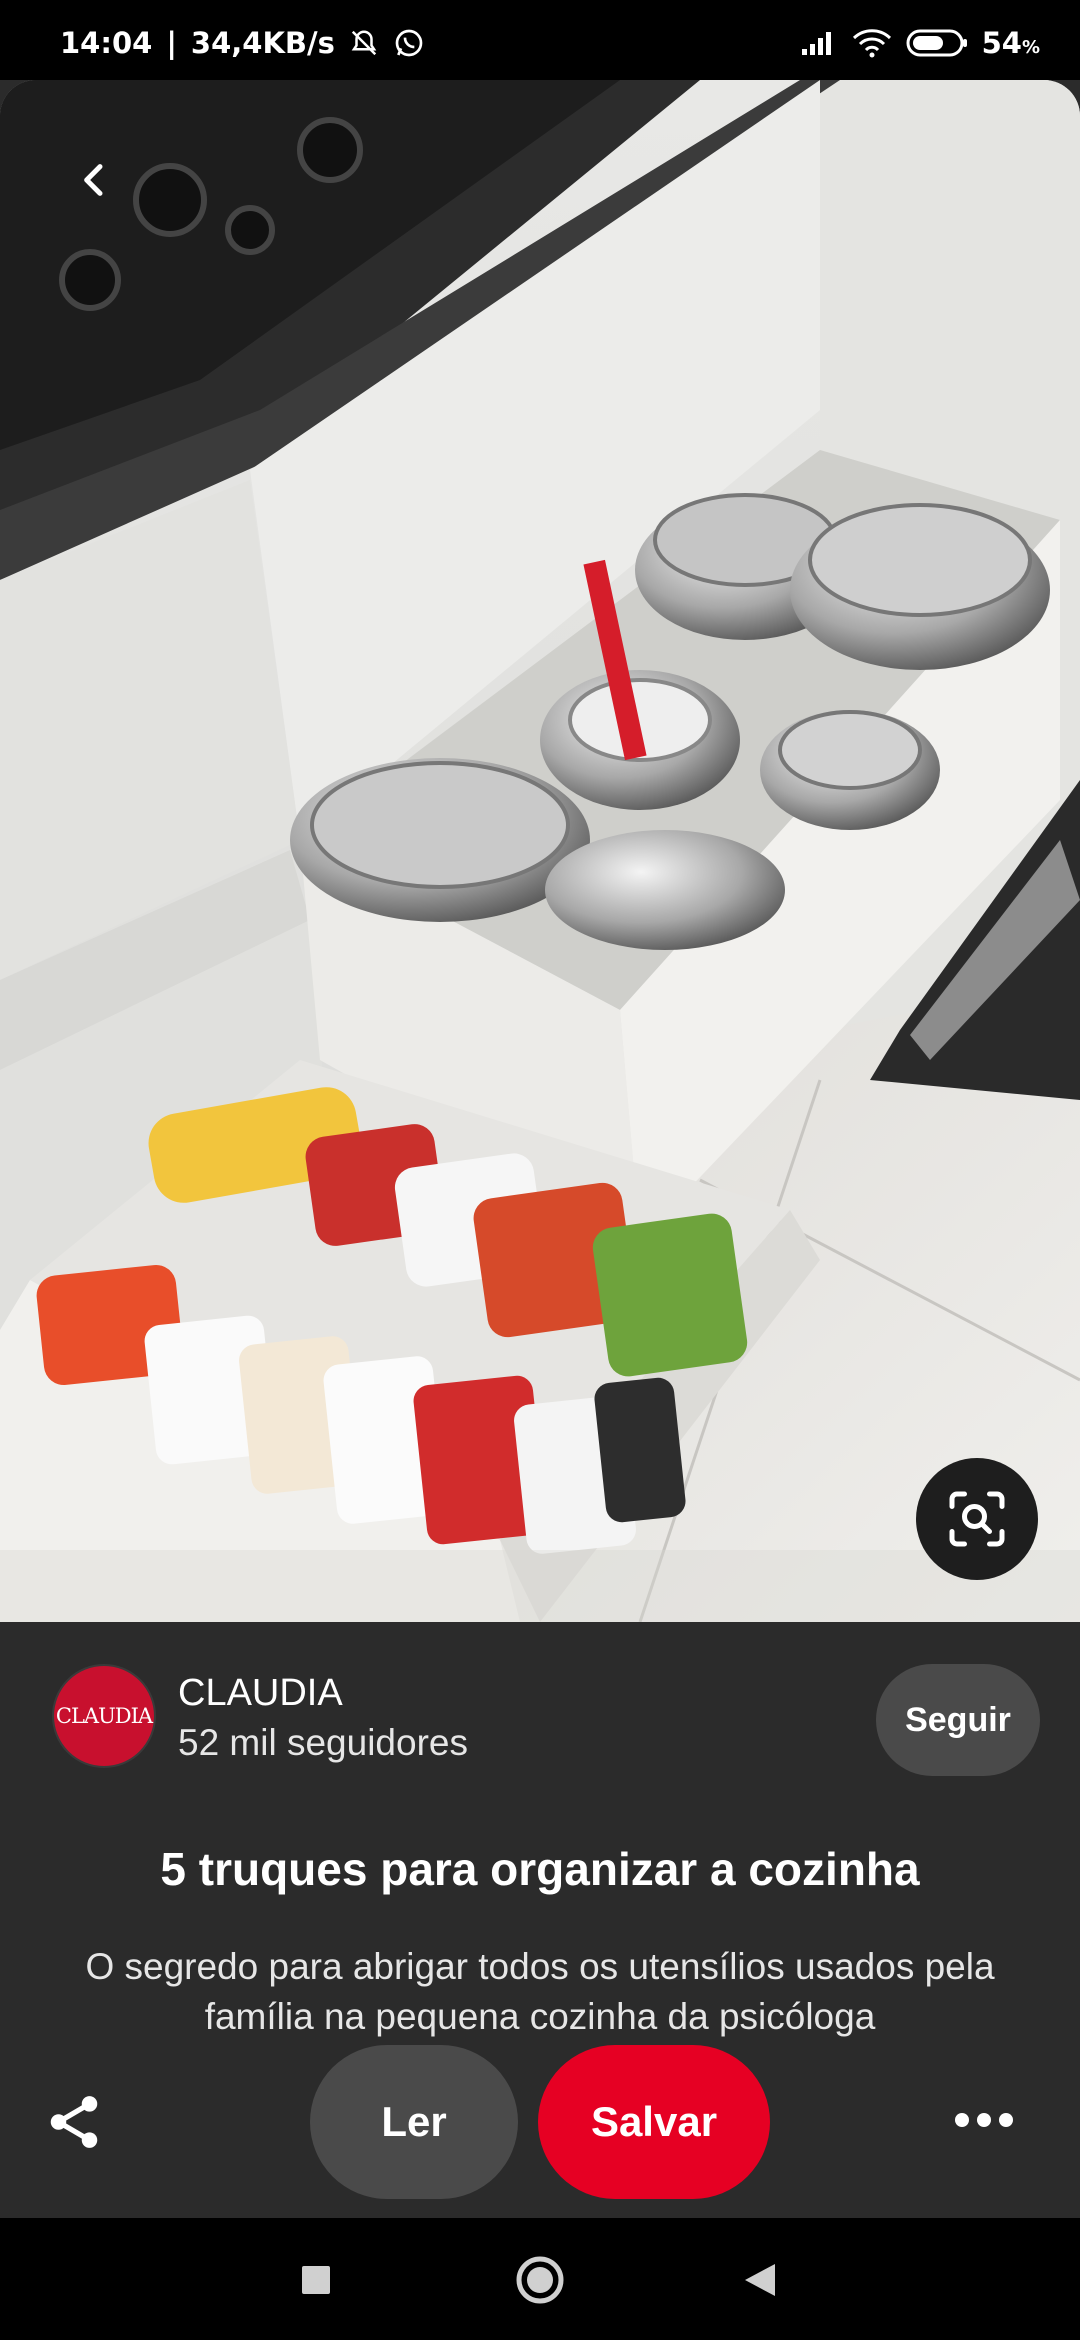 The width and height of the screenshot is (1080, 2340). I want to click on pin-title: 5 truques para organizar a cozinha, so click(540, 1869).